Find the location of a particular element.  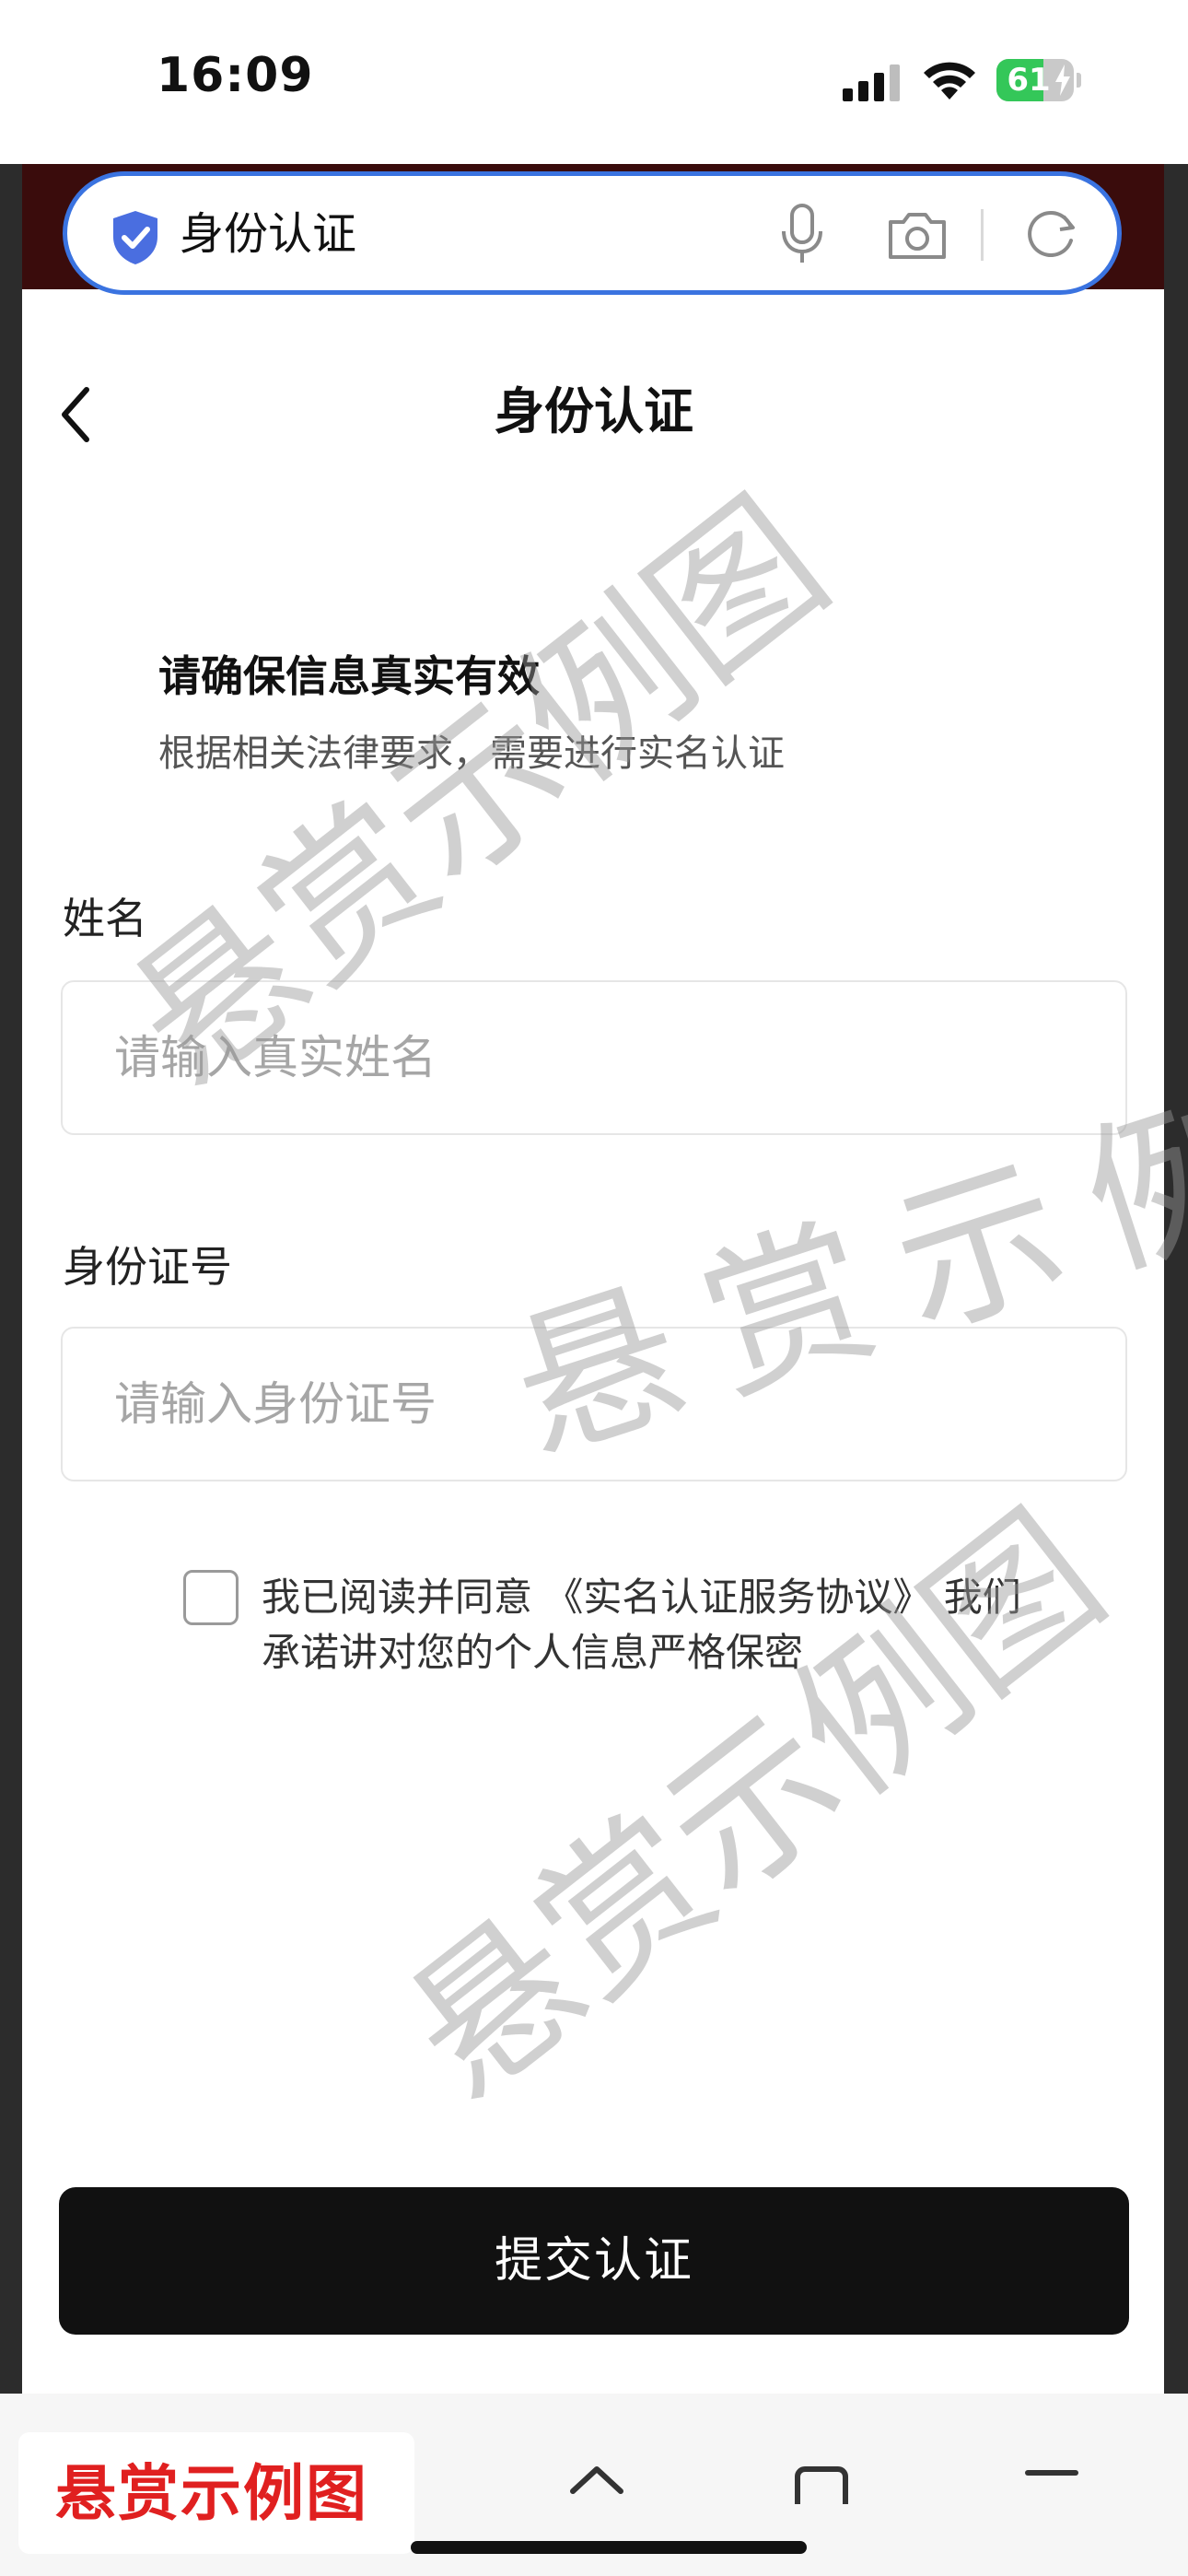

submit-verification-button: 提交认证 is located at coordinates (594, 2261).